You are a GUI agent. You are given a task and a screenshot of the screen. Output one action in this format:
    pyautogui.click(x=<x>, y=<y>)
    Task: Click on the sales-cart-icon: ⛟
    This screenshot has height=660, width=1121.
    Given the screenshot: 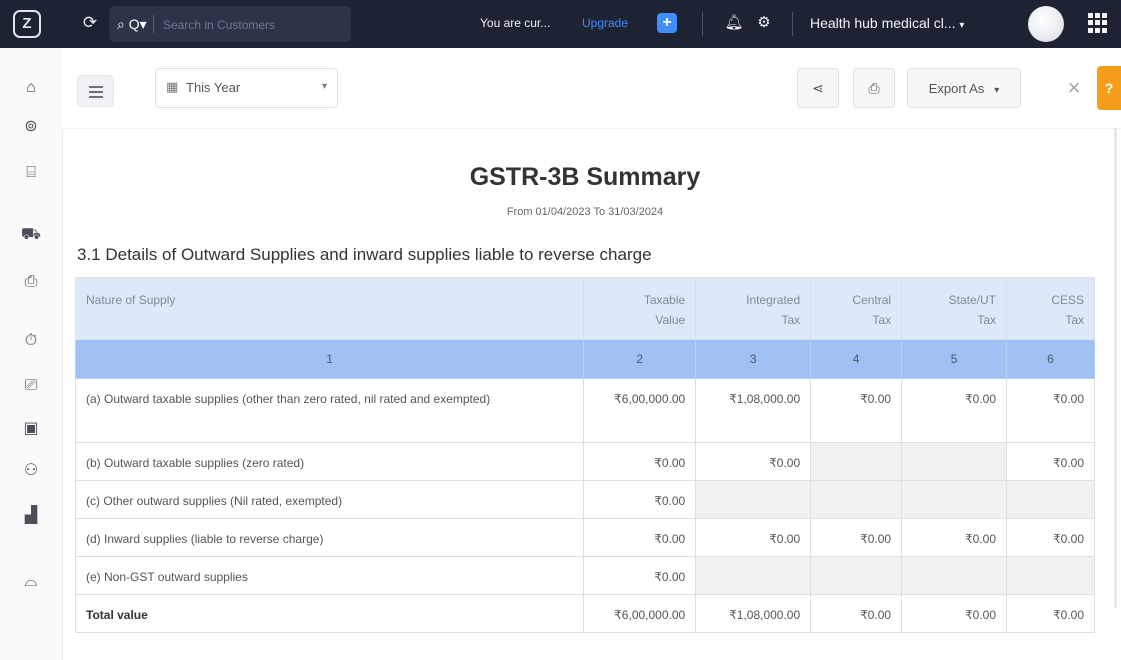 What is the action you would take?
    pyautogui.click(x=31, y=235)
    